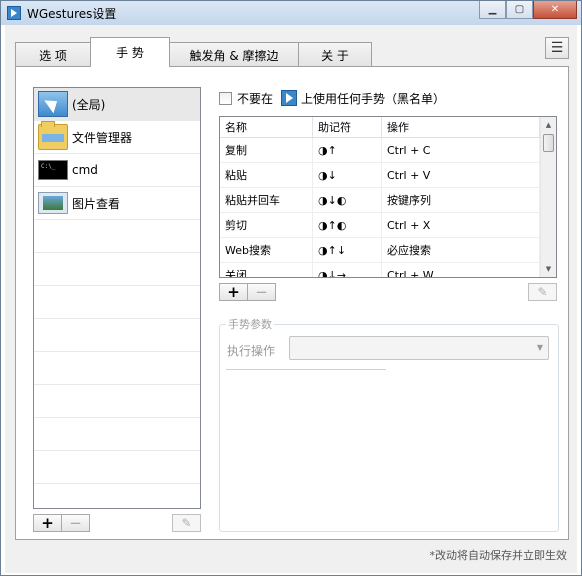 Image resolution: width=582 pixels, height=576 pixels. I want to click on gesture-name: 粘贴并回车, so click(266, 200).